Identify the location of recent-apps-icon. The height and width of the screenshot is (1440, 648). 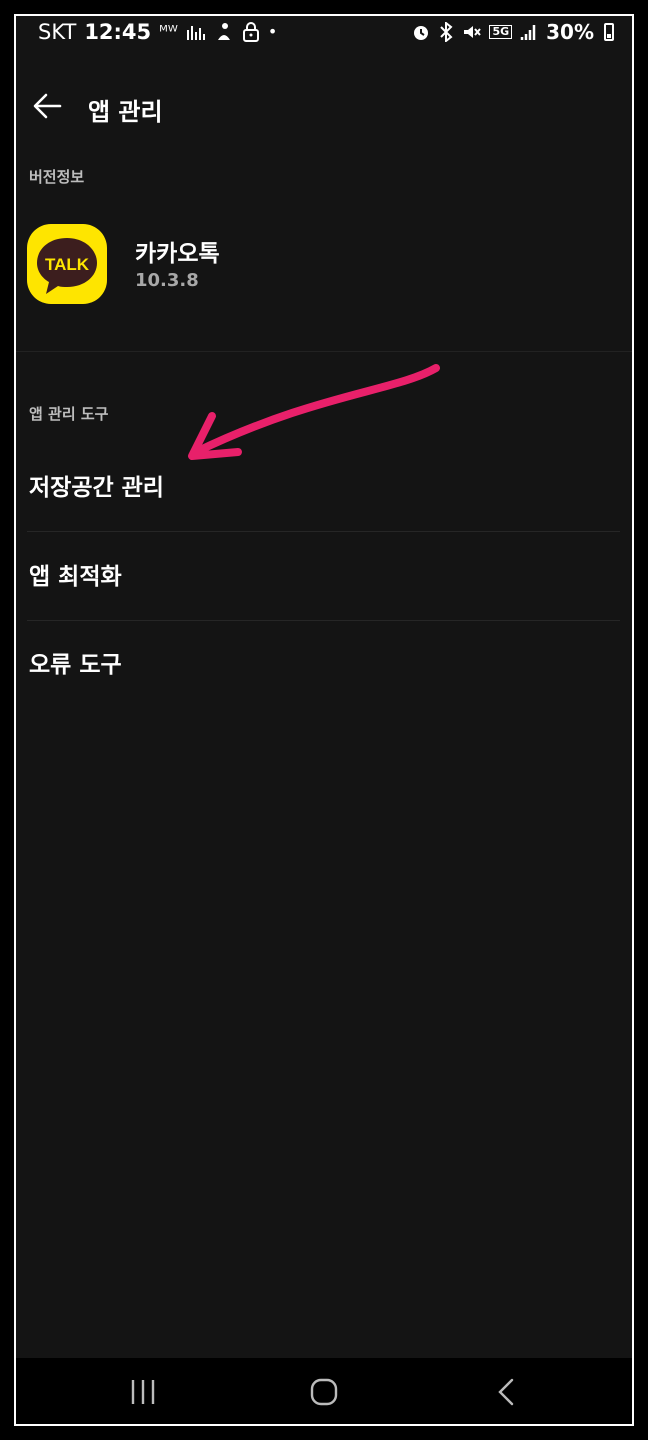
(143, 1392).